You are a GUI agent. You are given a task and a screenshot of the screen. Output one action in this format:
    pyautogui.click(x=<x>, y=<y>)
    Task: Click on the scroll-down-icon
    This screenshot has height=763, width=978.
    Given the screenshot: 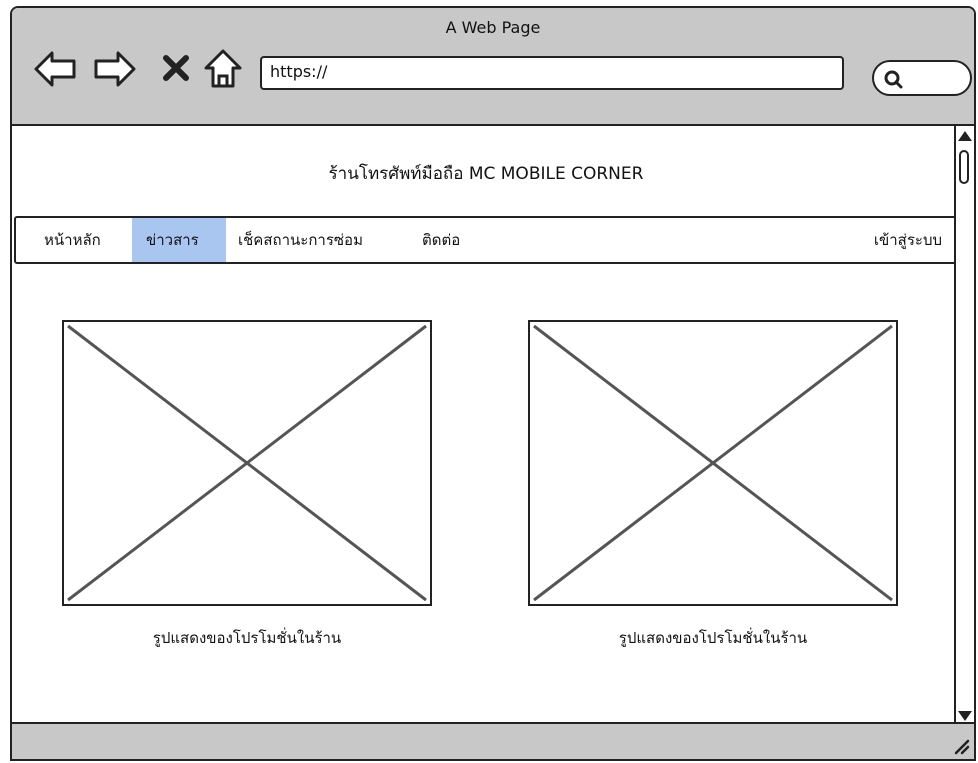 What is the action you would take?
    pyautogui.click(x=965, y=716)
    